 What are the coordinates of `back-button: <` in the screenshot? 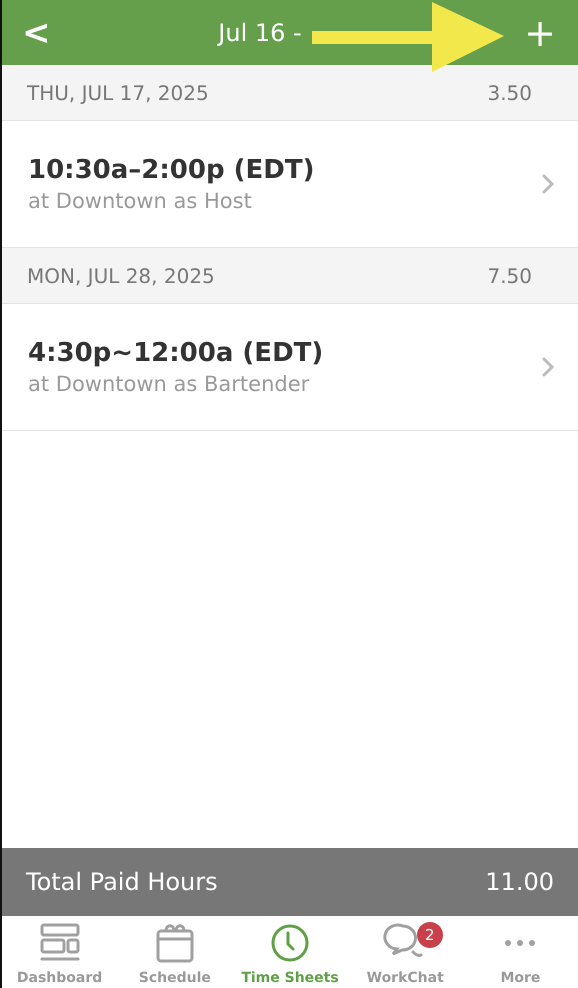 It's located at (36, 32).